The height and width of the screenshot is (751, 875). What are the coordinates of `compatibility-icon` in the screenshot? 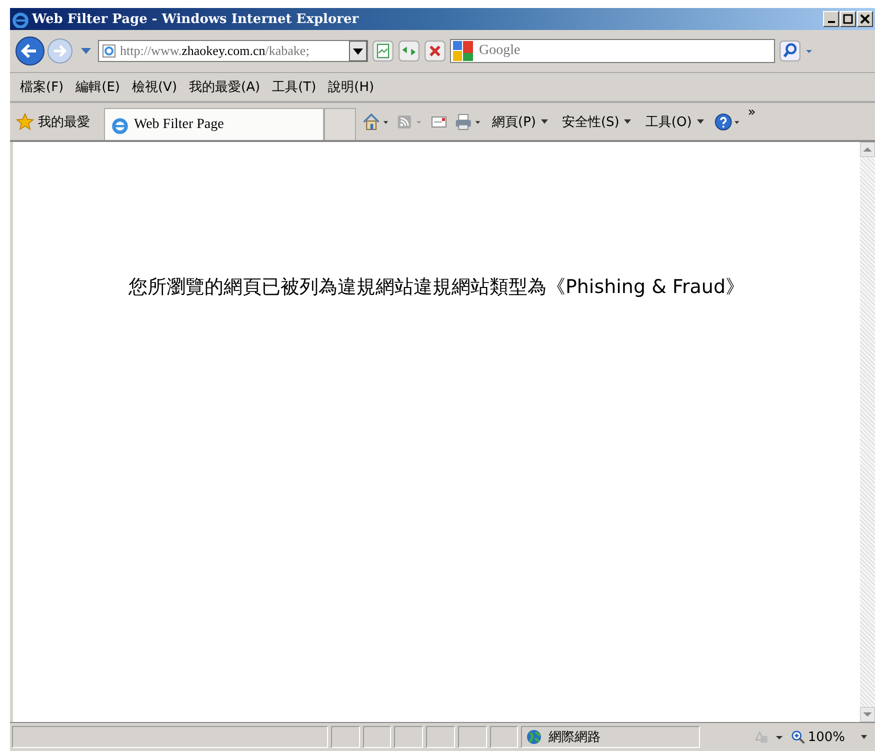 It's located at (383, 51).